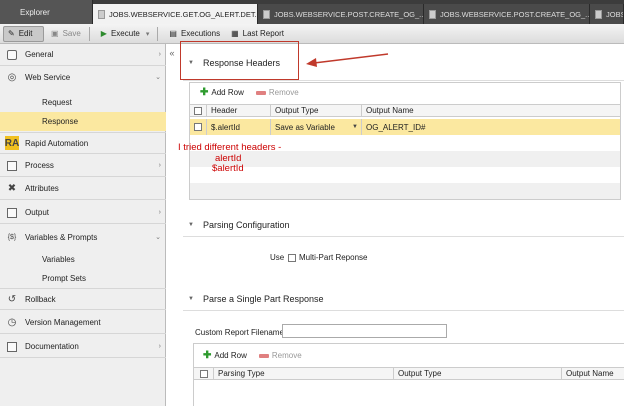 This screenshot has width=624, height=406. What do you see at coordinates (39, 165) in the screenshot?
I see `sidebar-item-label: Process` at bounding box center [39, 165].